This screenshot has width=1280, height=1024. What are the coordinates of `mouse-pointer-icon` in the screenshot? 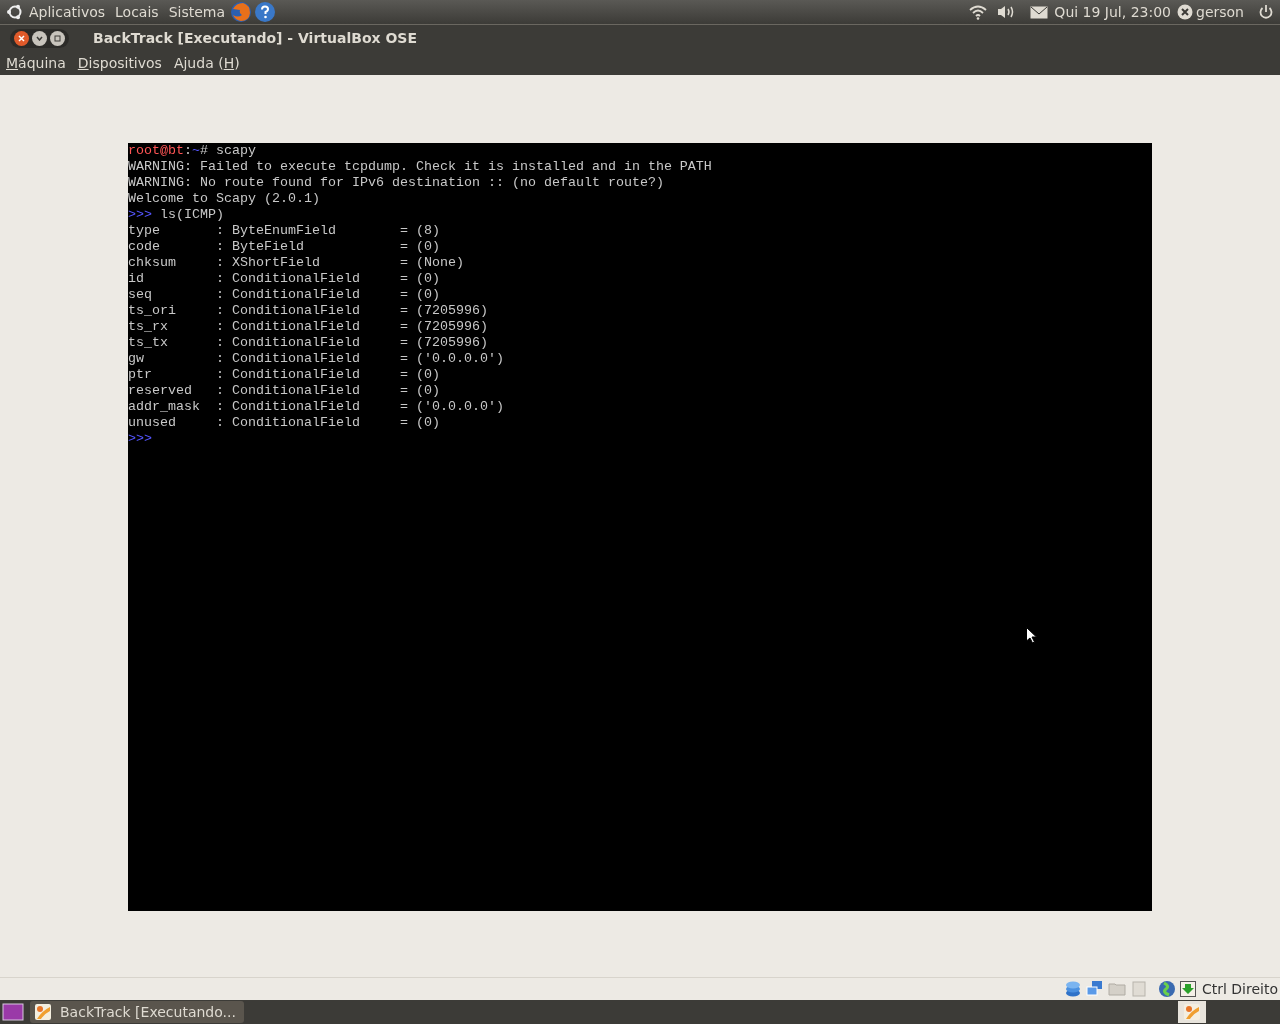 It's located at (1031, 635).